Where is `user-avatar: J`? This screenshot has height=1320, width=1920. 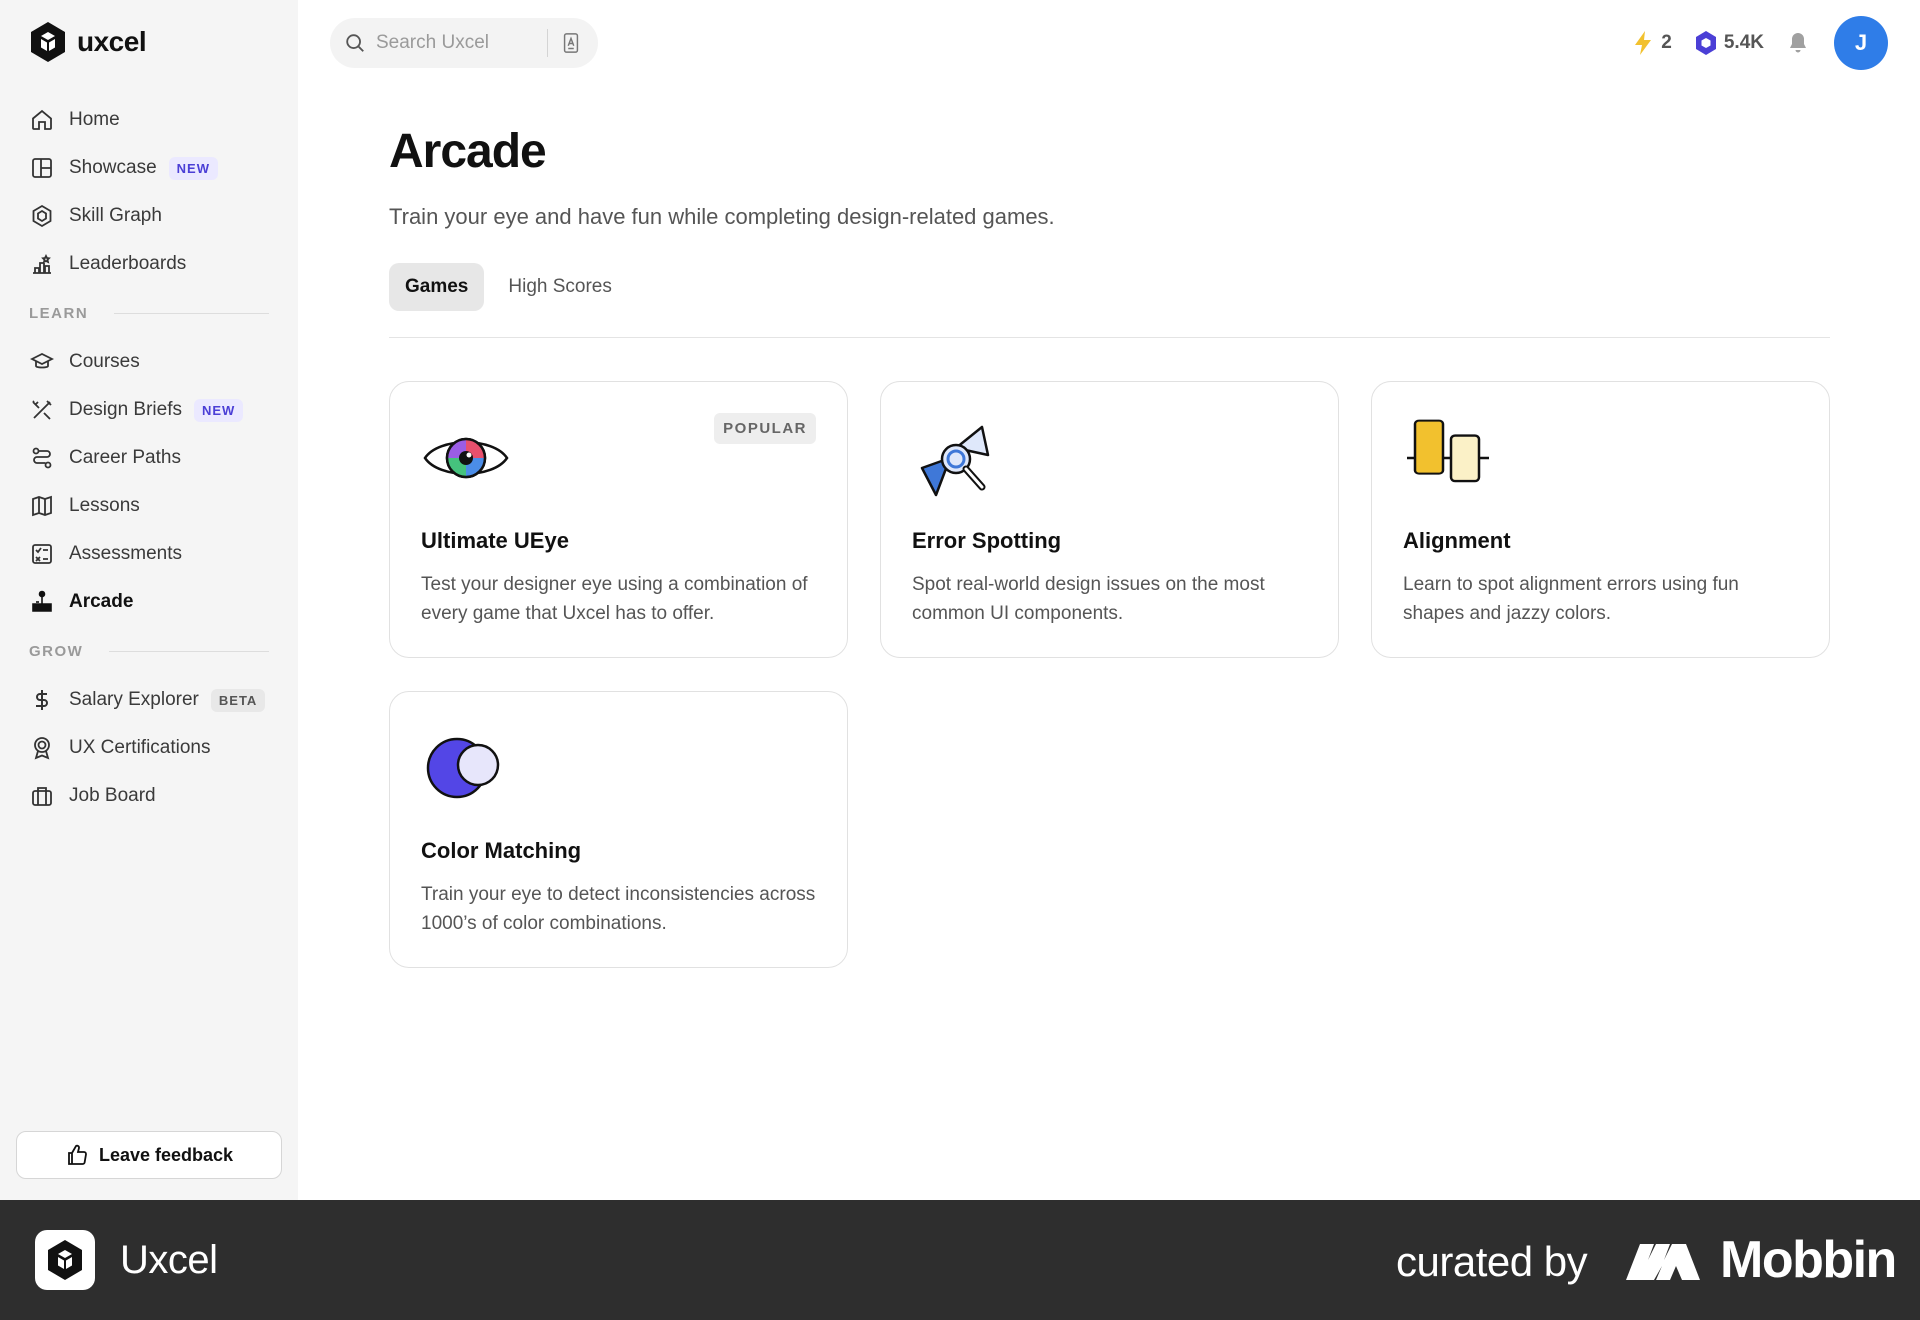
user-avatar: J is located at coordinates (1861, 43).